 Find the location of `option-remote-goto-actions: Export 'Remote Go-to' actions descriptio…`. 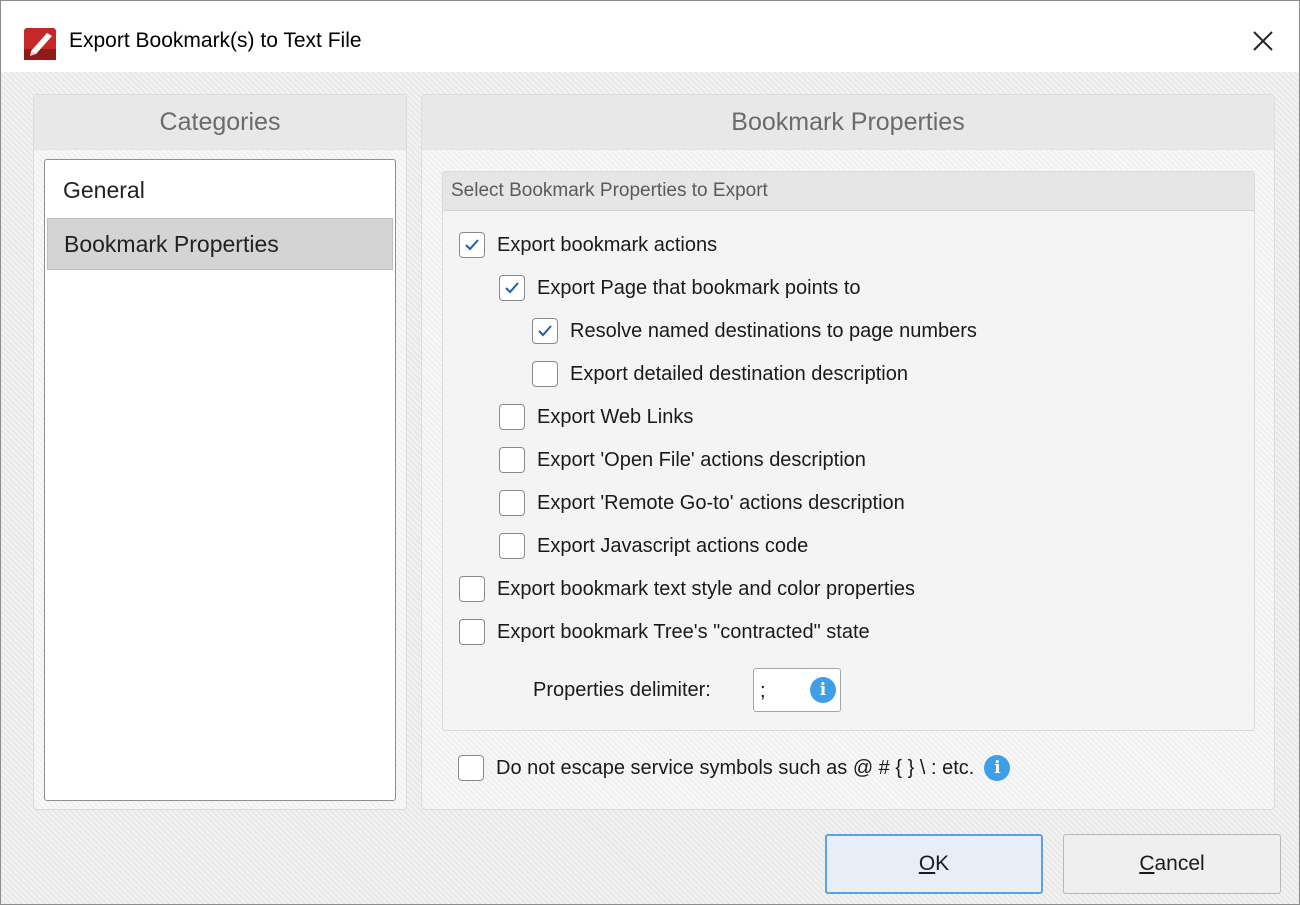

option-remote-goto-actions: Export 'Remote Go-to' actions descriptio… is located at coordinates (702, 503).